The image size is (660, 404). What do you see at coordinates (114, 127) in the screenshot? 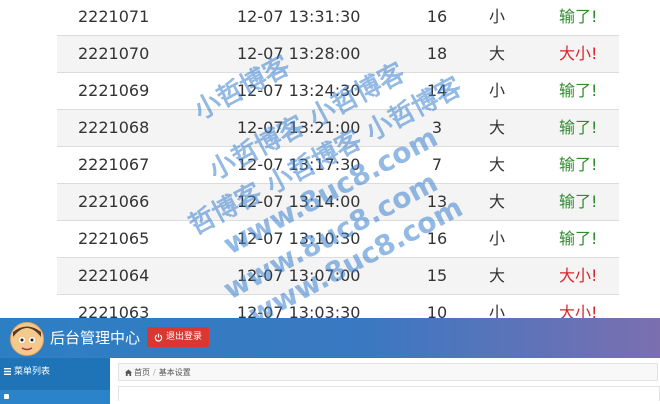
I see `round-id: 2221068` at bounding box center [114, 127].